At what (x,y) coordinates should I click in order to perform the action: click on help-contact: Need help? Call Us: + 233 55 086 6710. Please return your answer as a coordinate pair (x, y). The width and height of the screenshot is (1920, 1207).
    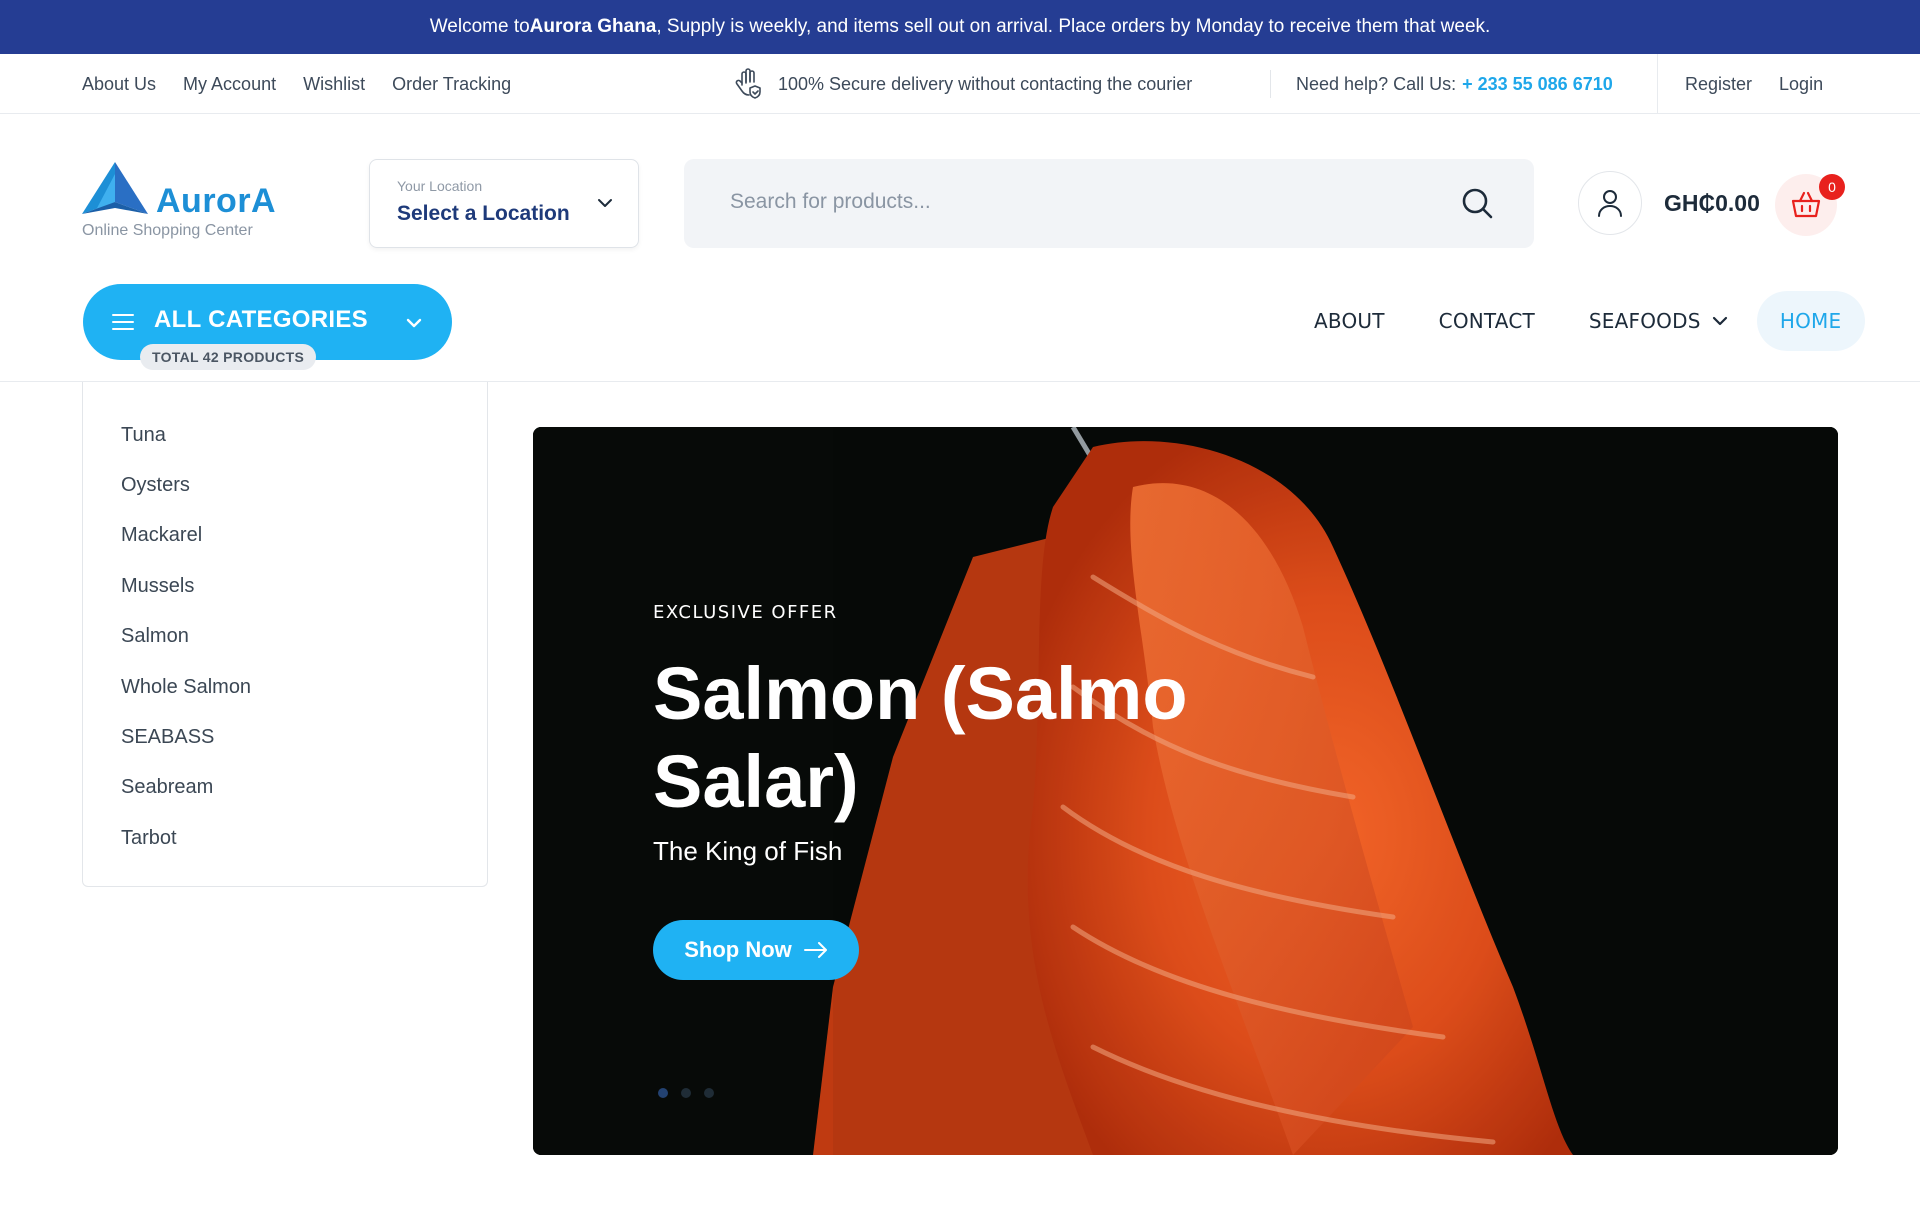
    Looking at the image, I should click on (1454, 84).